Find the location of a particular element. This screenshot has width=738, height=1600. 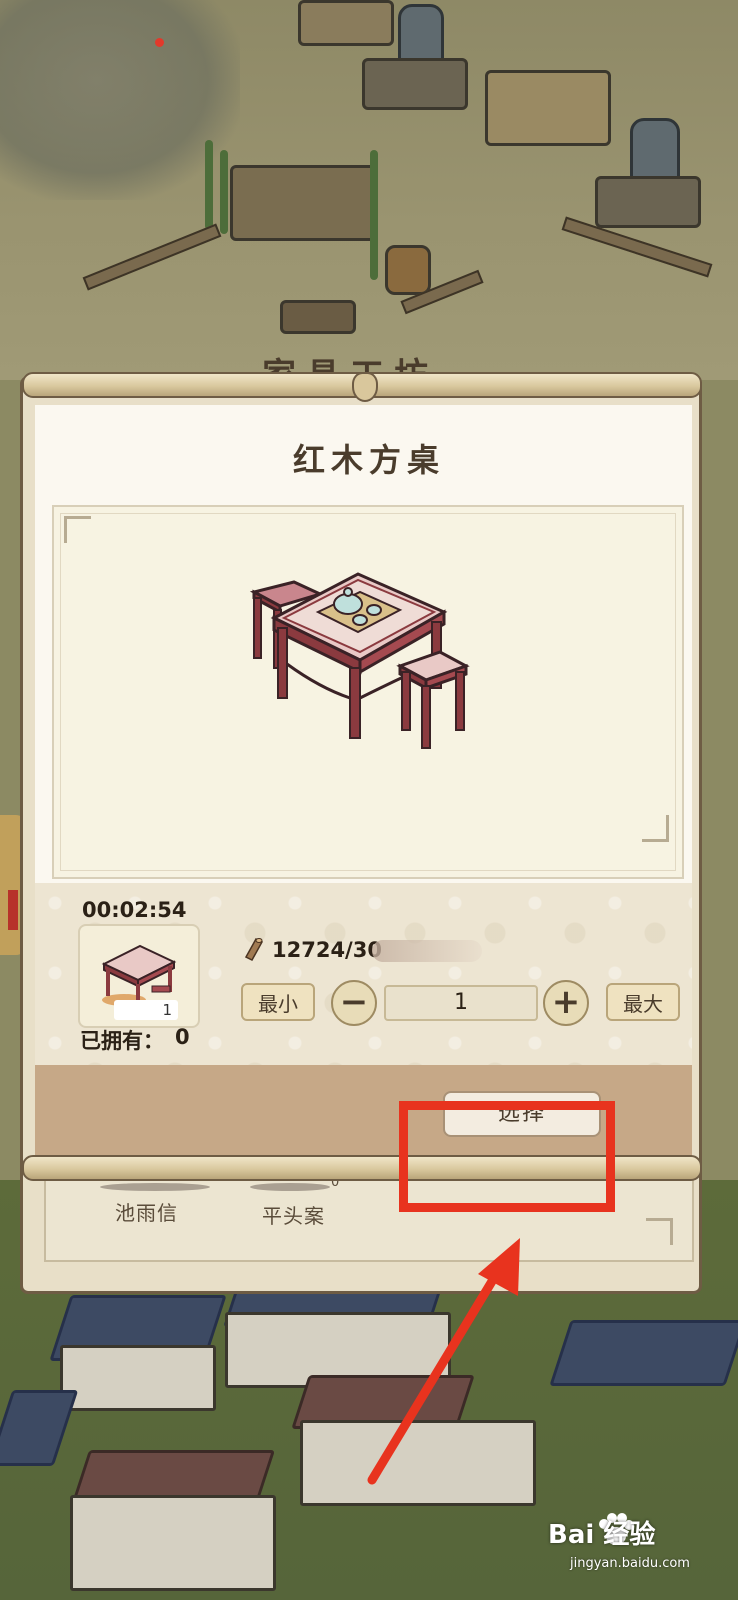

kiln-right is located at coordinates (648, 202).